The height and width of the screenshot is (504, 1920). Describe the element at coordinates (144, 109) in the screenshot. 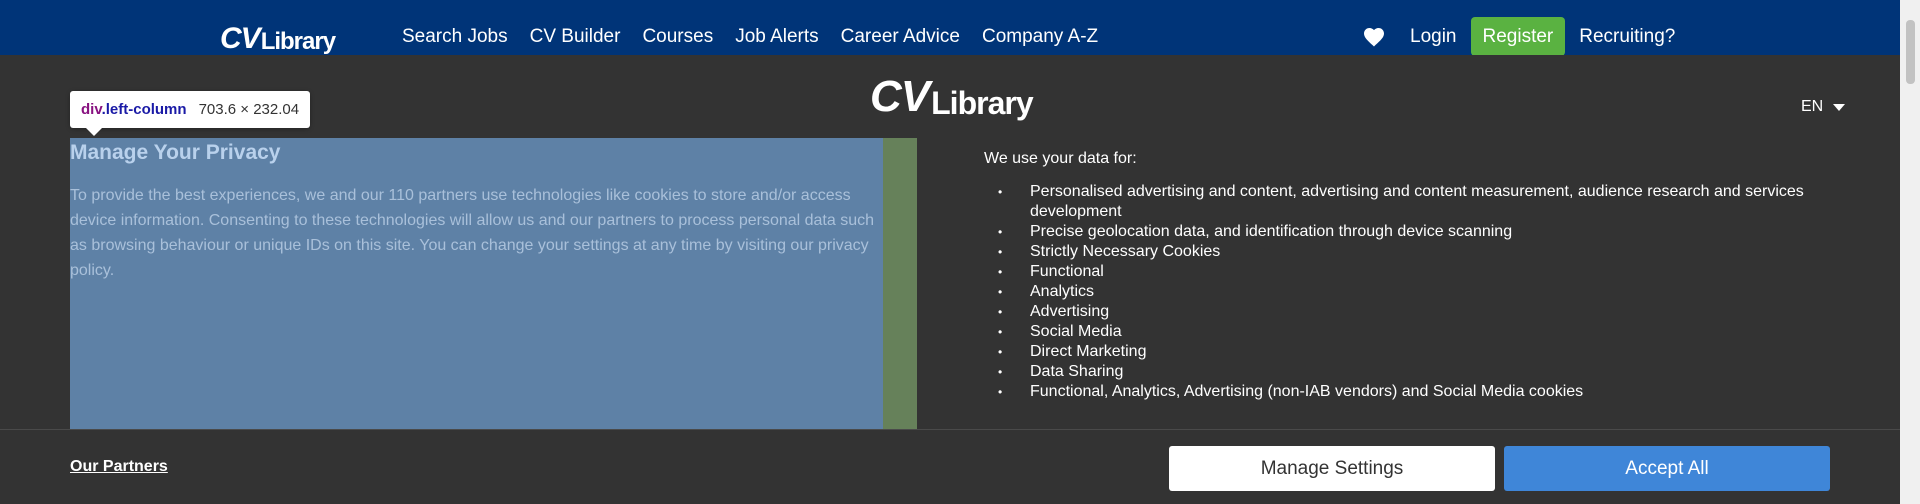

I see `devtools-class-name: .left-column` at that location.